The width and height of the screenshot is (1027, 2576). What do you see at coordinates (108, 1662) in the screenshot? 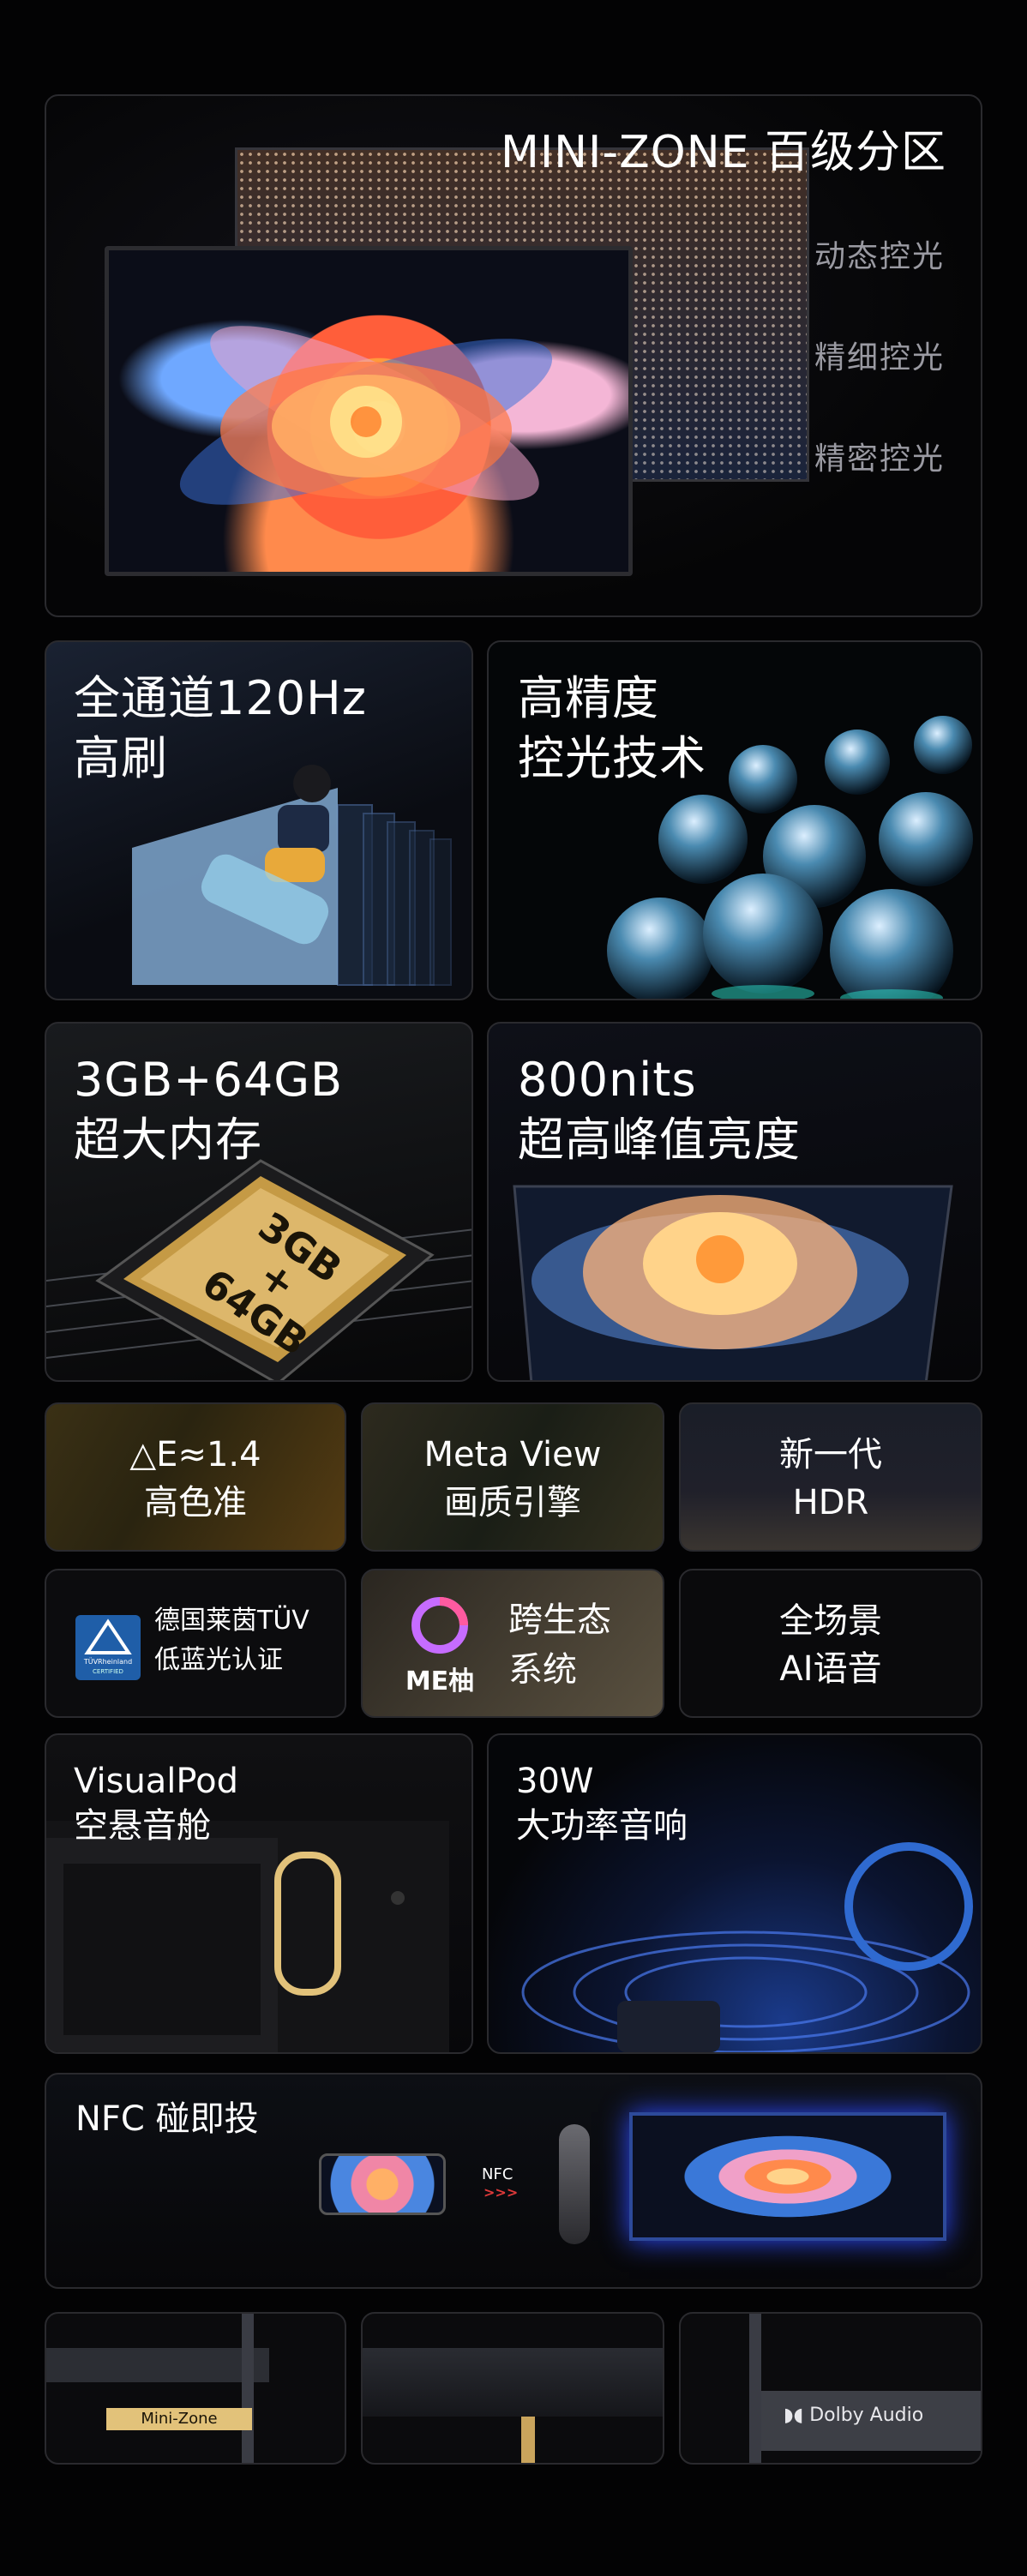
I see `tuv-badge-text: TÜVRheinland` at bounding box center [108, 1662].